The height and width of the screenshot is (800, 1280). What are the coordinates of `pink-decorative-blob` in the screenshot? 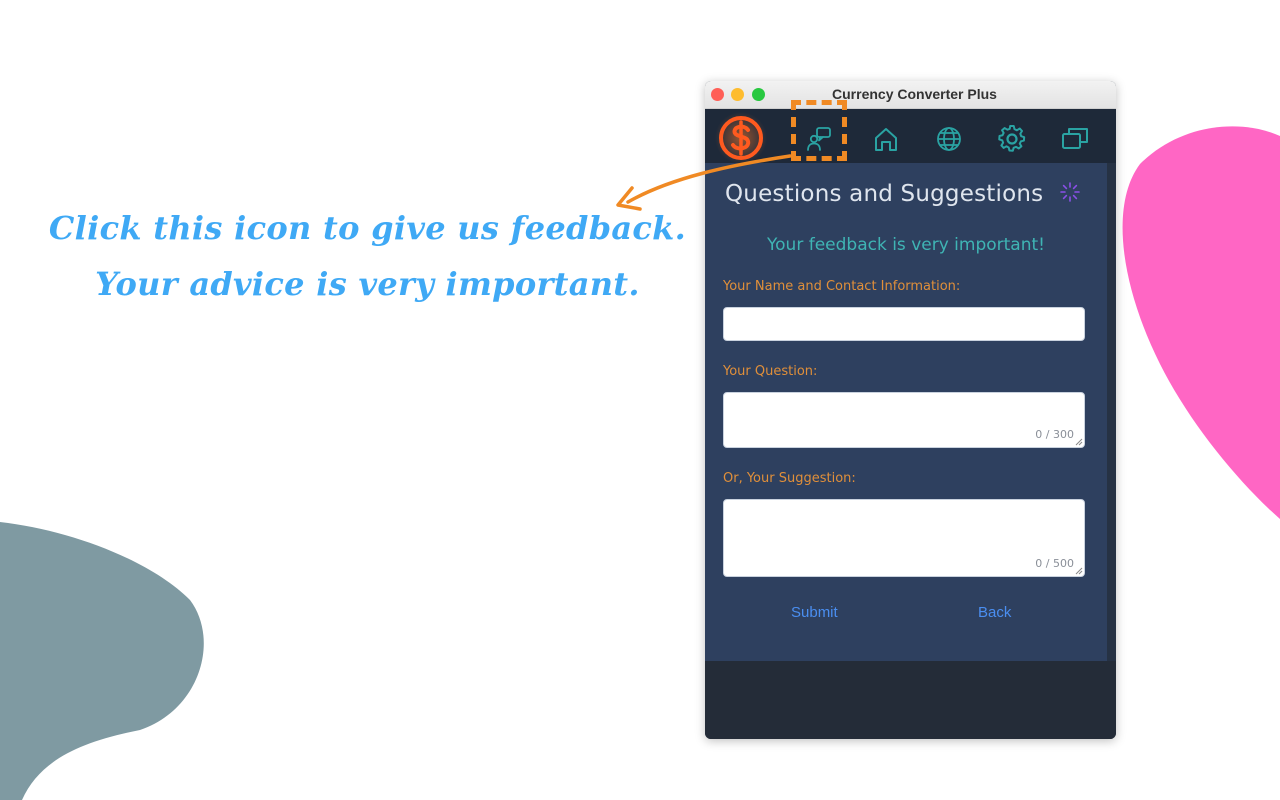 It's located at (1201, 323).